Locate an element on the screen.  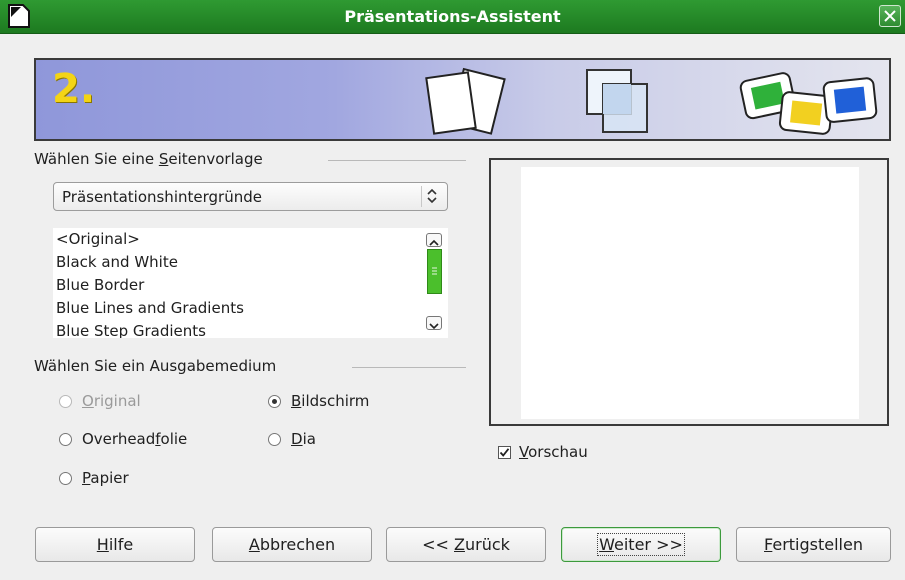
wizard-banner: 2. is located at coordinates (462, 99).